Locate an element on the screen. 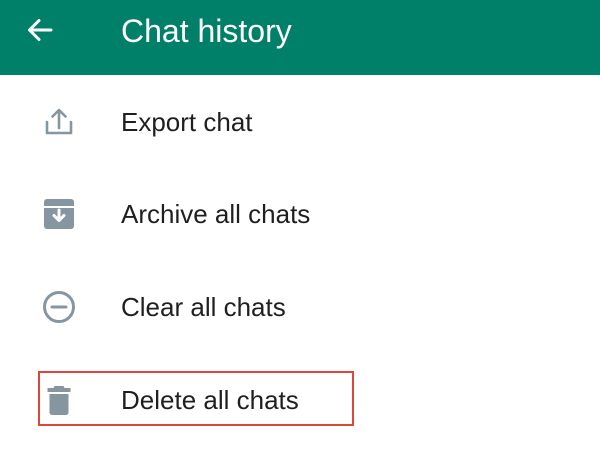 The image size is (600, 452). page-title: Chat history is located at coordinates (206, 31).